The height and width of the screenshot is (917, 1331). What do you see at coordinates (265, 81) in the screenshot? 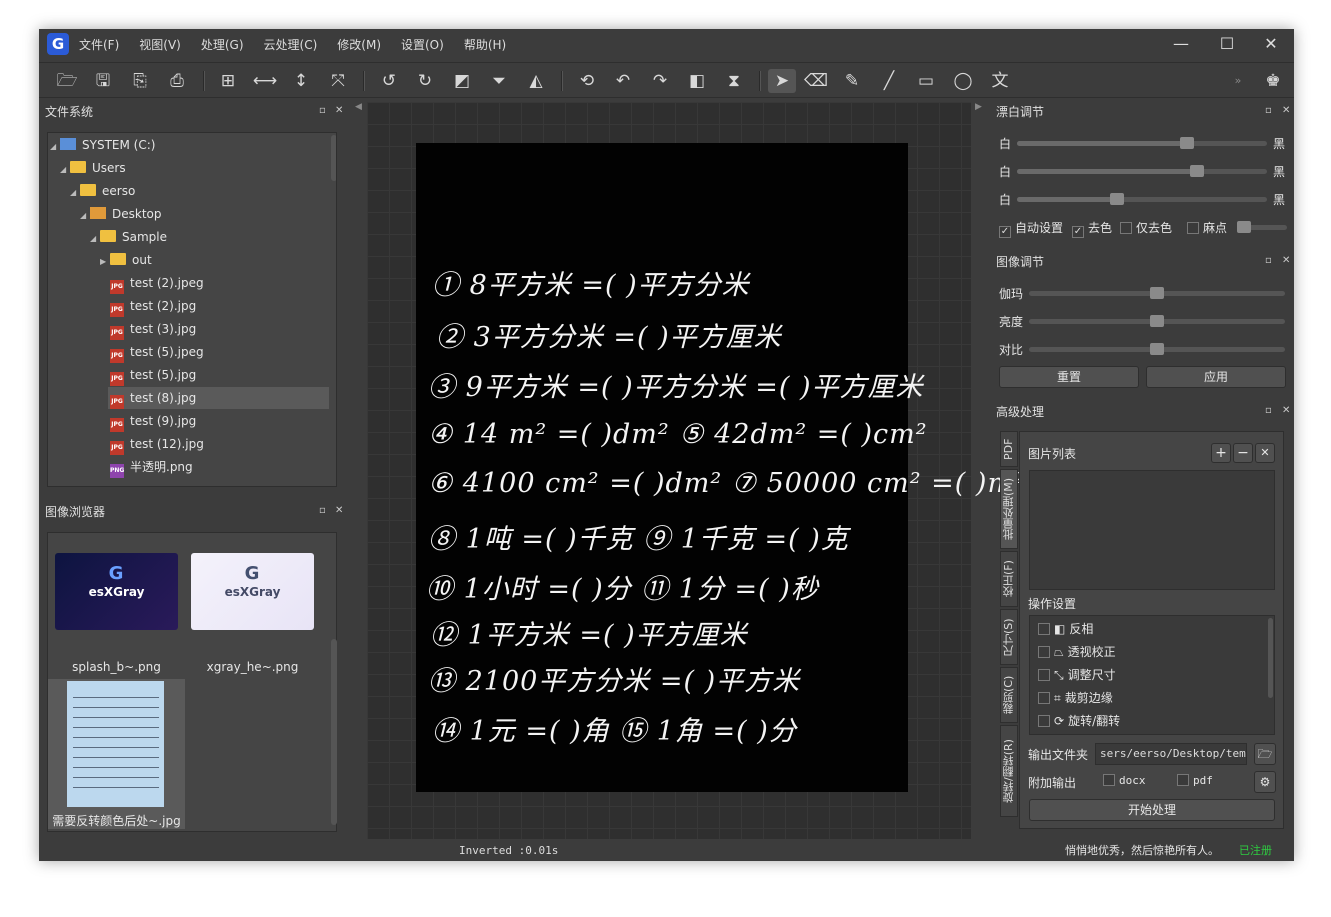
I see `fit-width-icon: ⟷` at bounding box center [265, 81].